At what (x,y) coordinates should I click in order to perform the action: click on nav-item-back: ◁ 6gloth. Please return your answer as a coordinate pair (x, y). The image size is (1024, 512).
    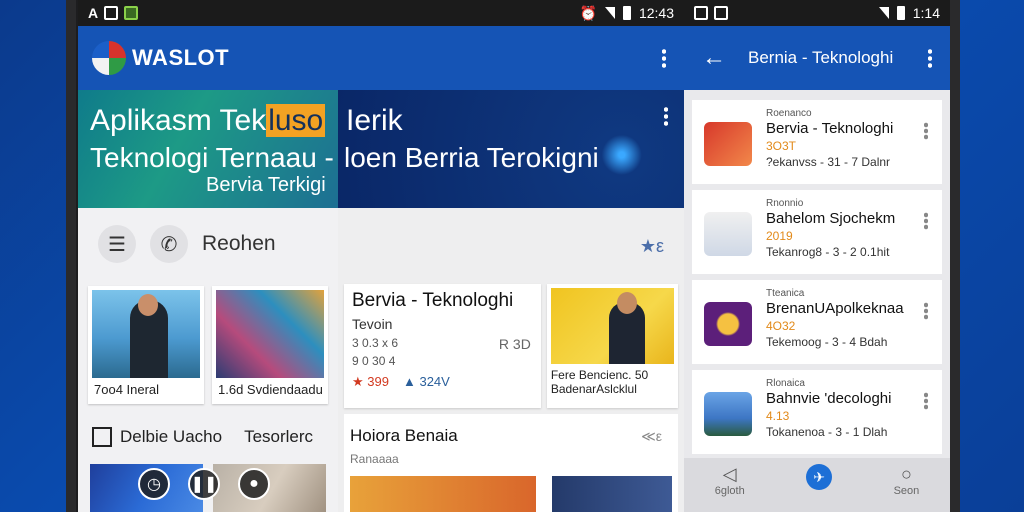
    Looking at the image, I should click on (730, 480).